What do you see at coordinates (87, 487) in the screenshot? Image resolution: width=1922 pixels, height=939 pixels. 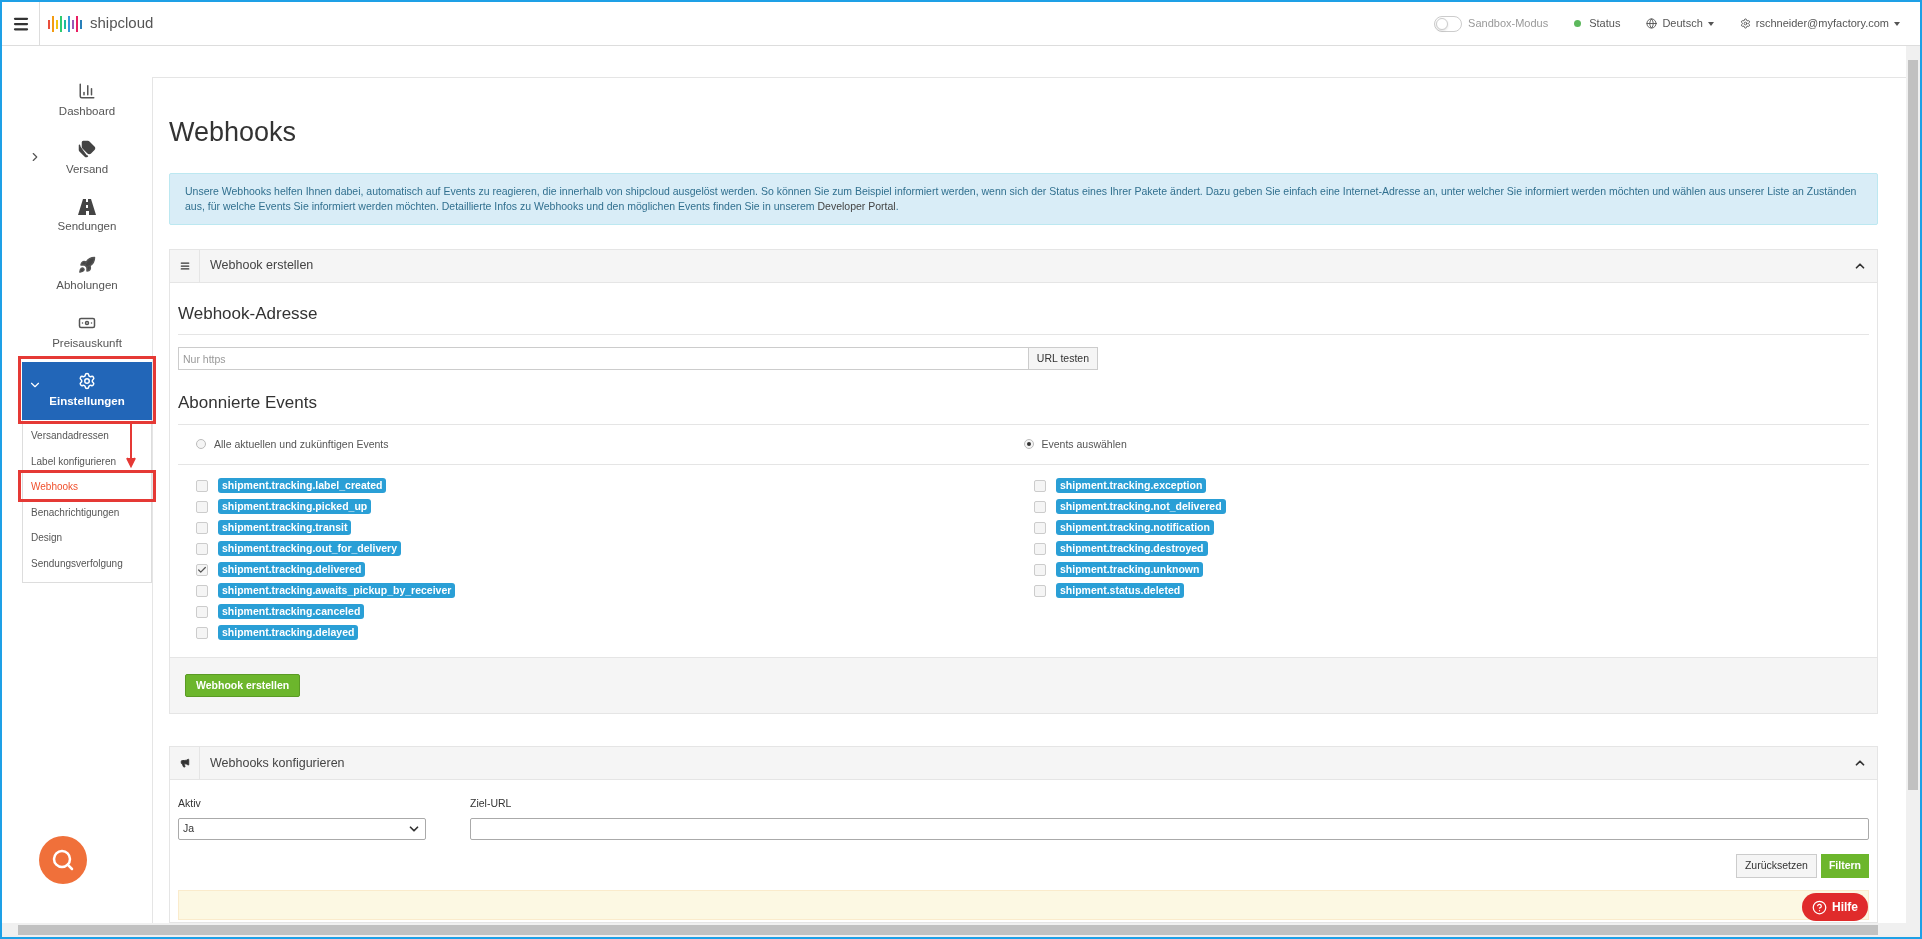 I see `subnav-item: Webhooks` at bounding box center [87, 487].